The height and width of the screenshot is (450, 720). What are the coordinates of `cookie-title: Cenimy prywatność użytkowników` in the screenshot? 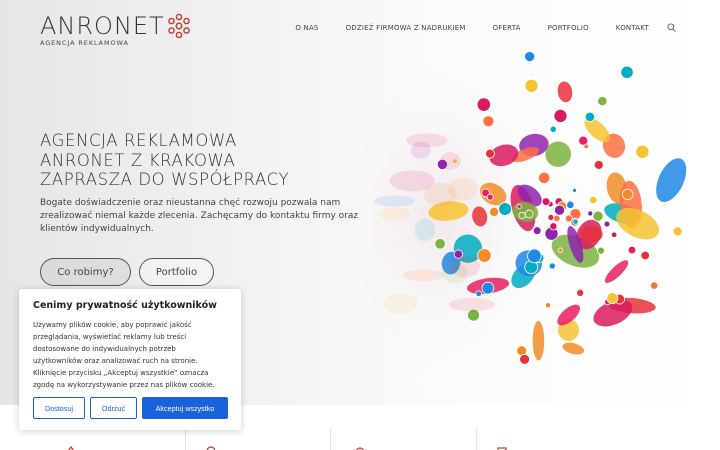 It's located at (125, 305).